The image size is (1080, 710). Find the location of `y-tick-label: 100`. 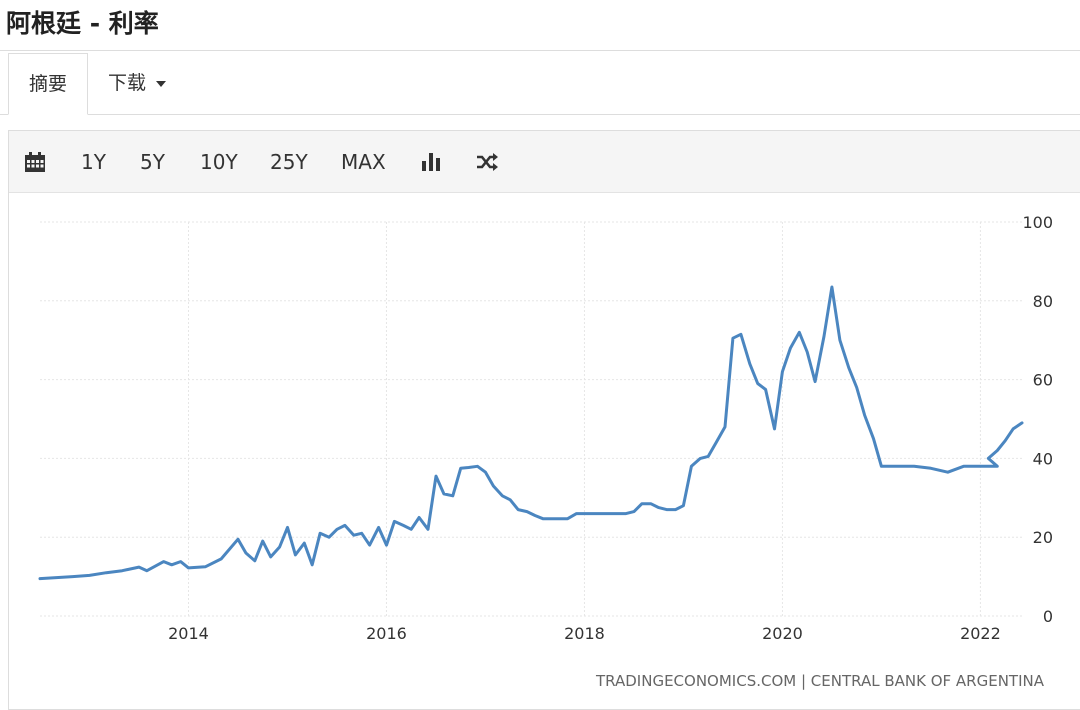

y-tick-label: 100 is located at coordinates (1037, 222).